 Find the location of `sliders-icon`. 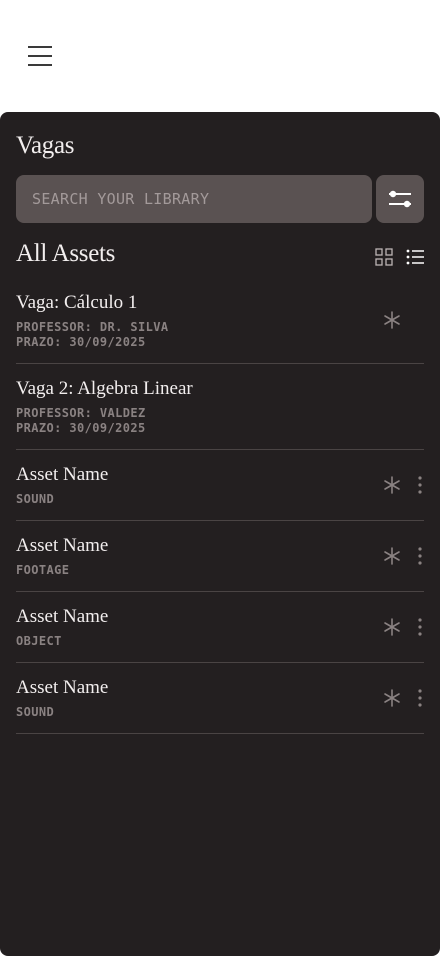

sliders-icon is located at coordinates (400, 199).